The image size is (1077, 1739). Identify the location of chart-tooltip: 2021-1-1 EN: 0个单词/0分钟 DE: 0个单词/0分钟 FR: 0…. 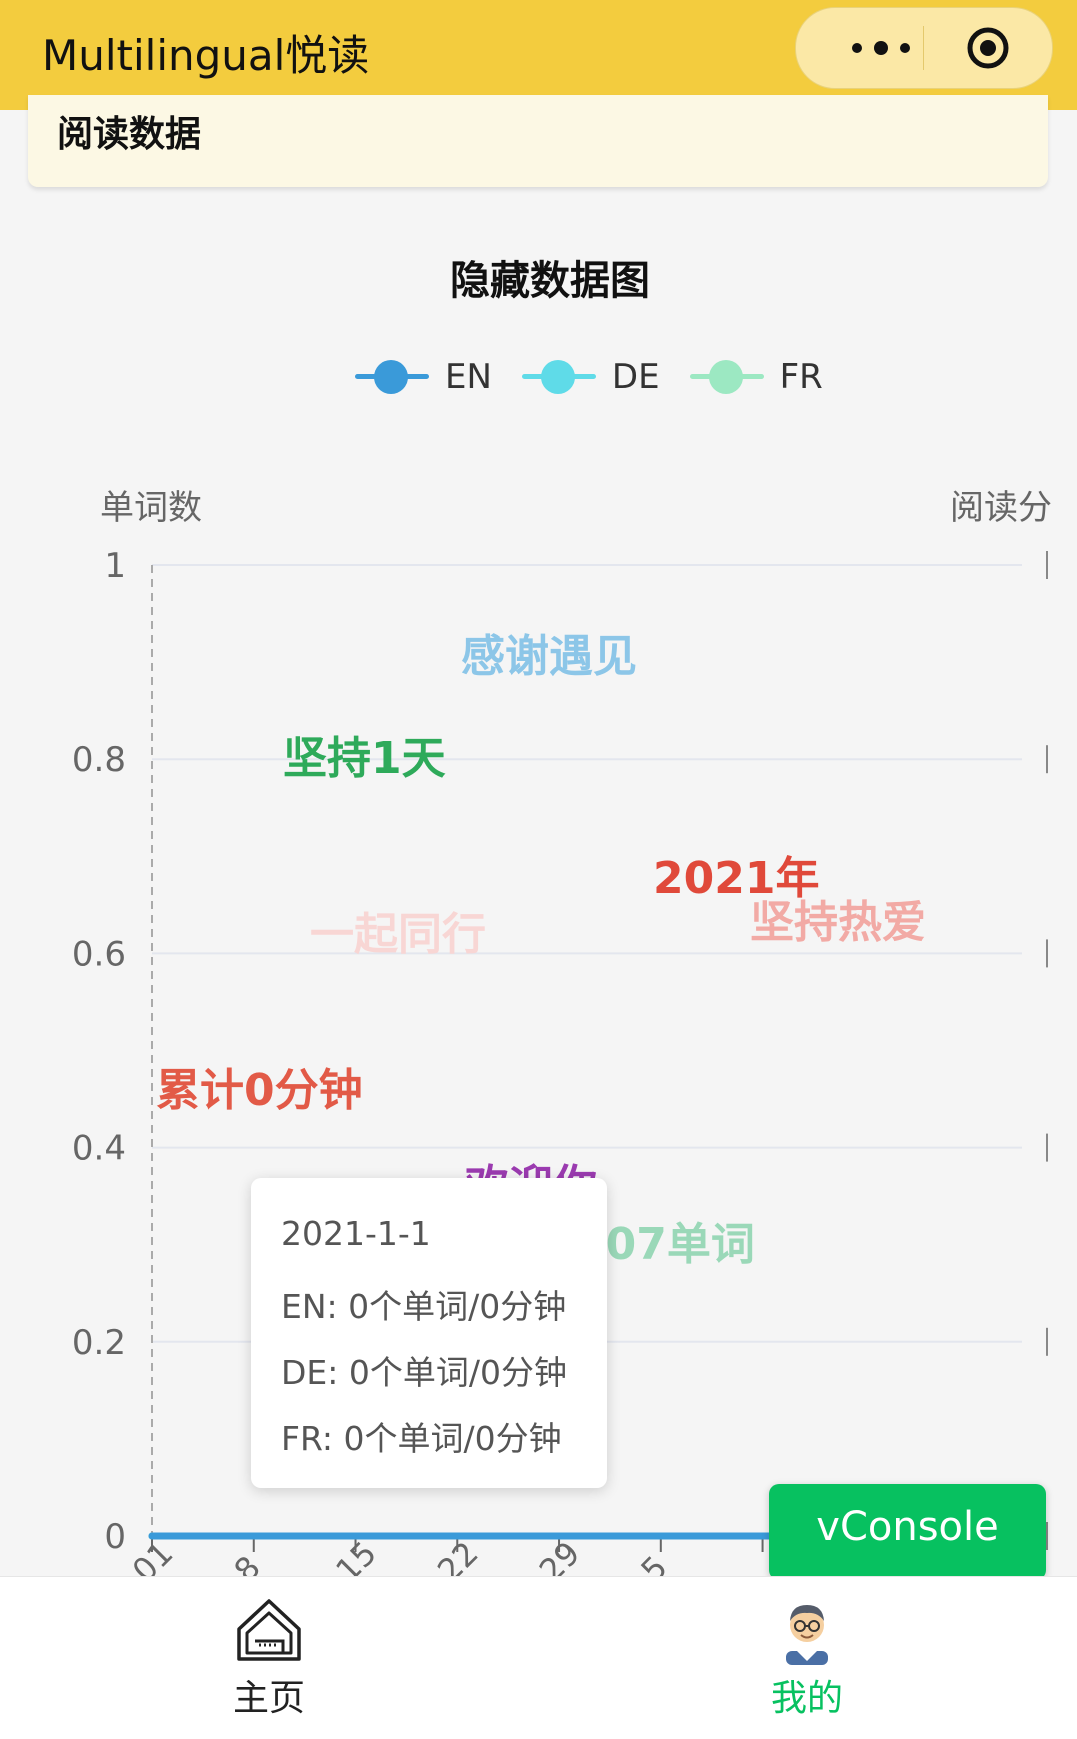
(429, 1333).